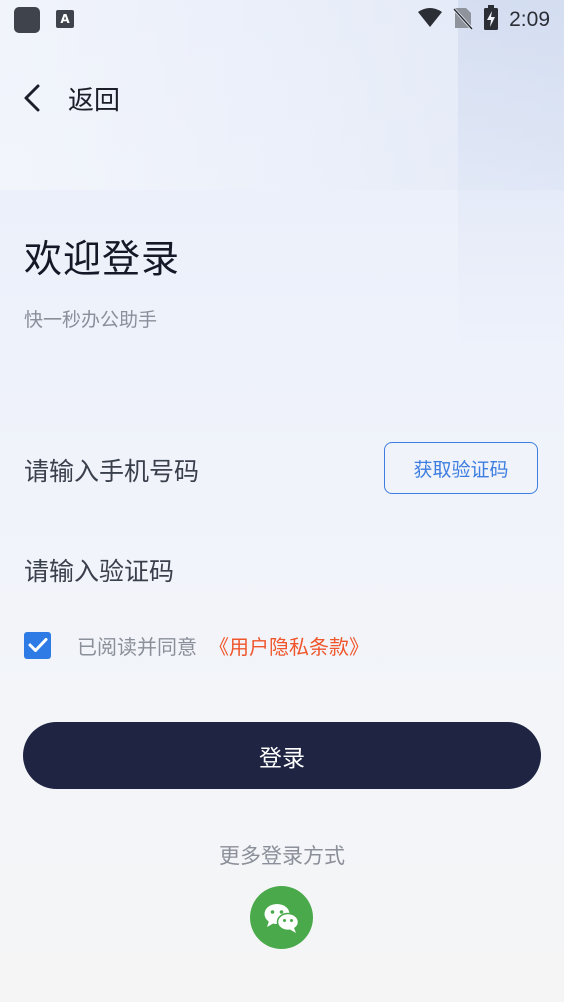  What do you see at coordinates (137, 646) in the screenshot?
I see `agreement-text: 已阅读并同意` at bounding box center [137, 646].